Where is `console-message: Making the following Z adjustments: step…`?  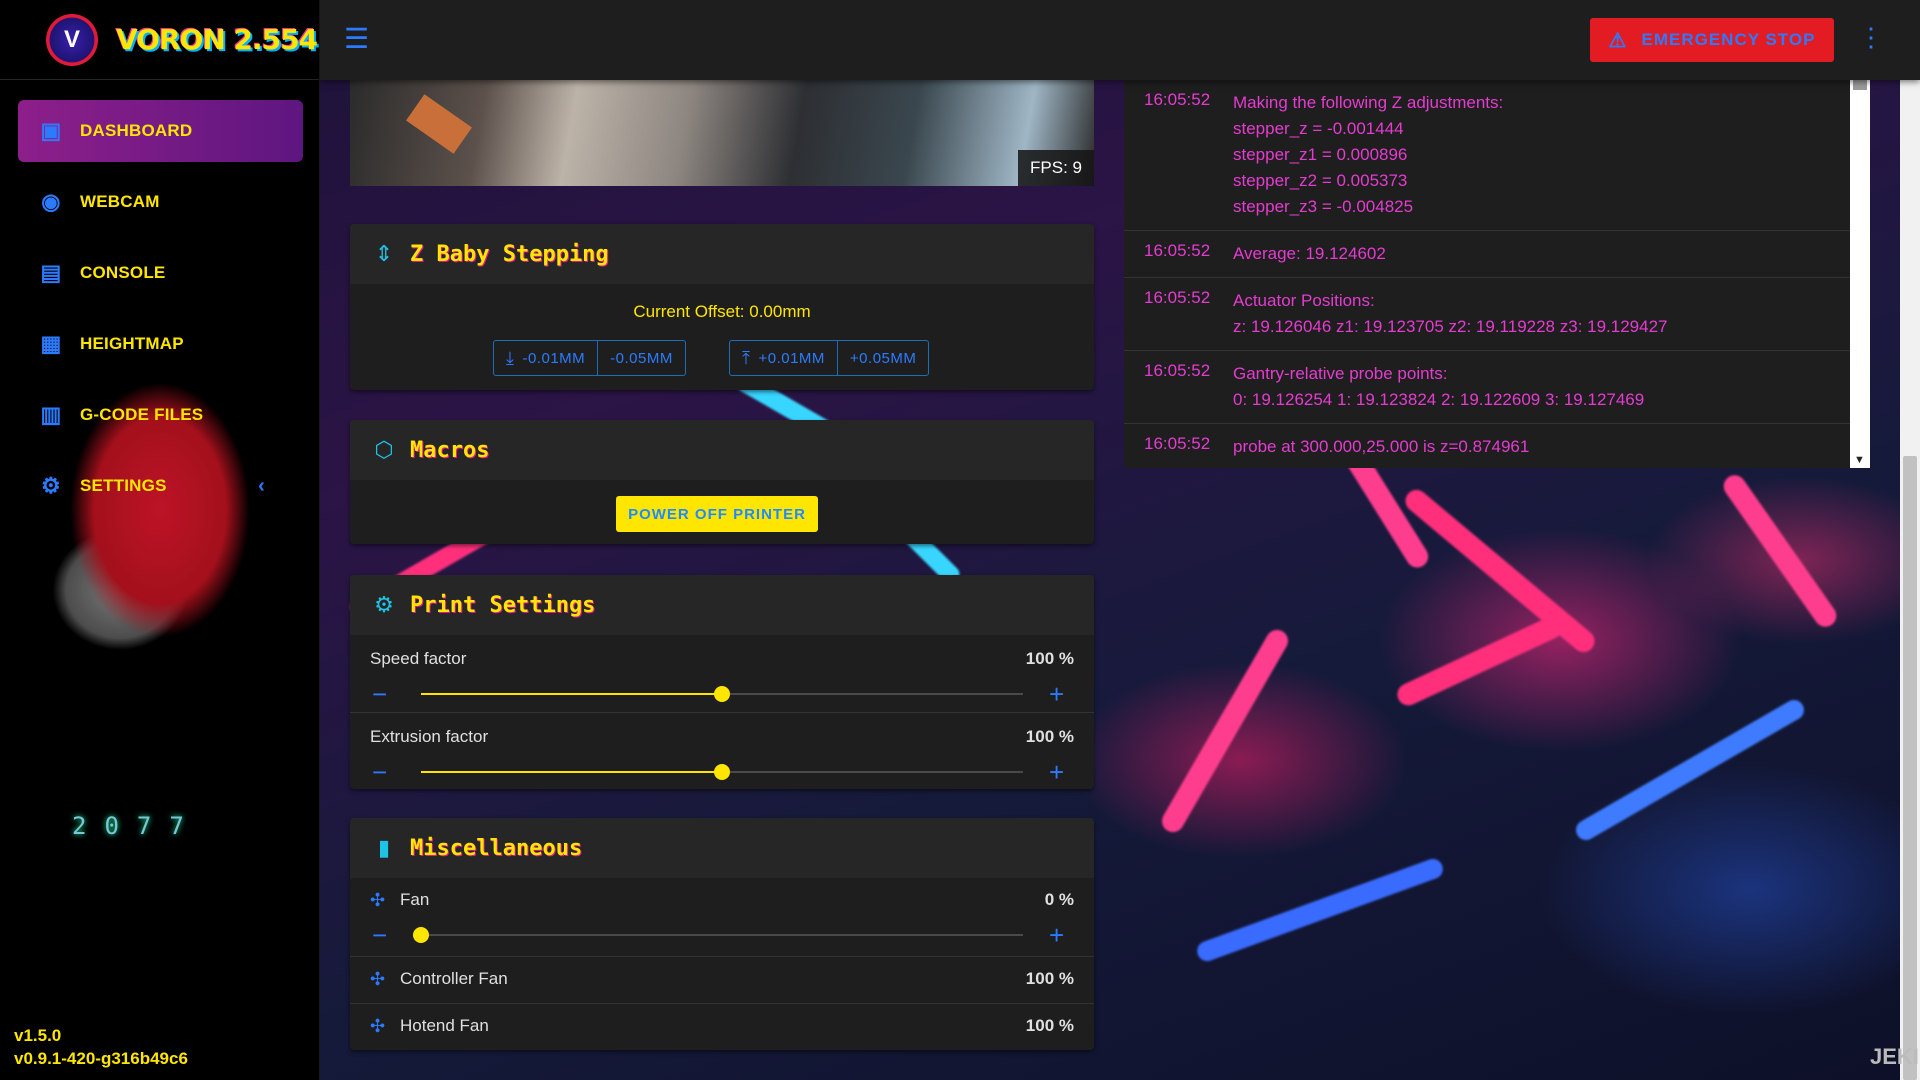
console-message: Making the following Z adjustments: step… is located at coordinates (1368, 154).